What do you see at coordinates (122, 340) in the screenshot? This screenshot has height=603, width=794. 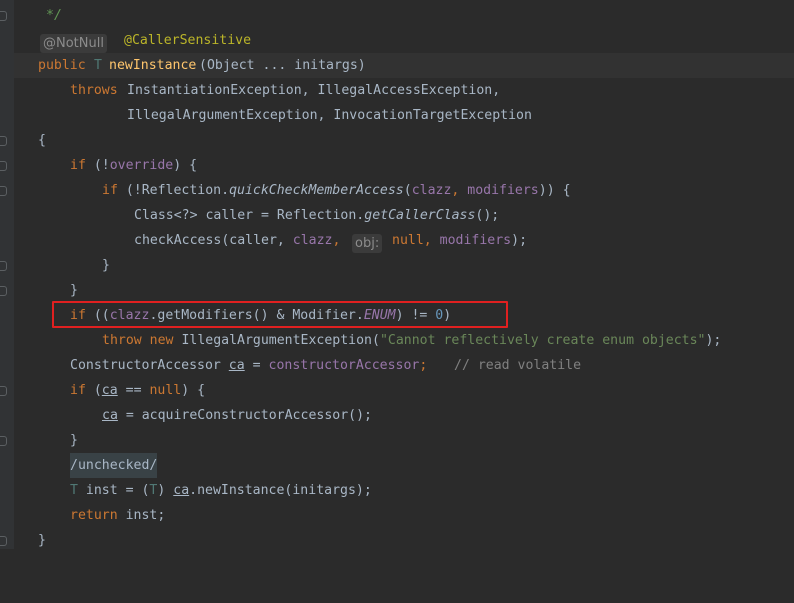 I see `throw-keyword: throw` at bounding box center [122, 340].